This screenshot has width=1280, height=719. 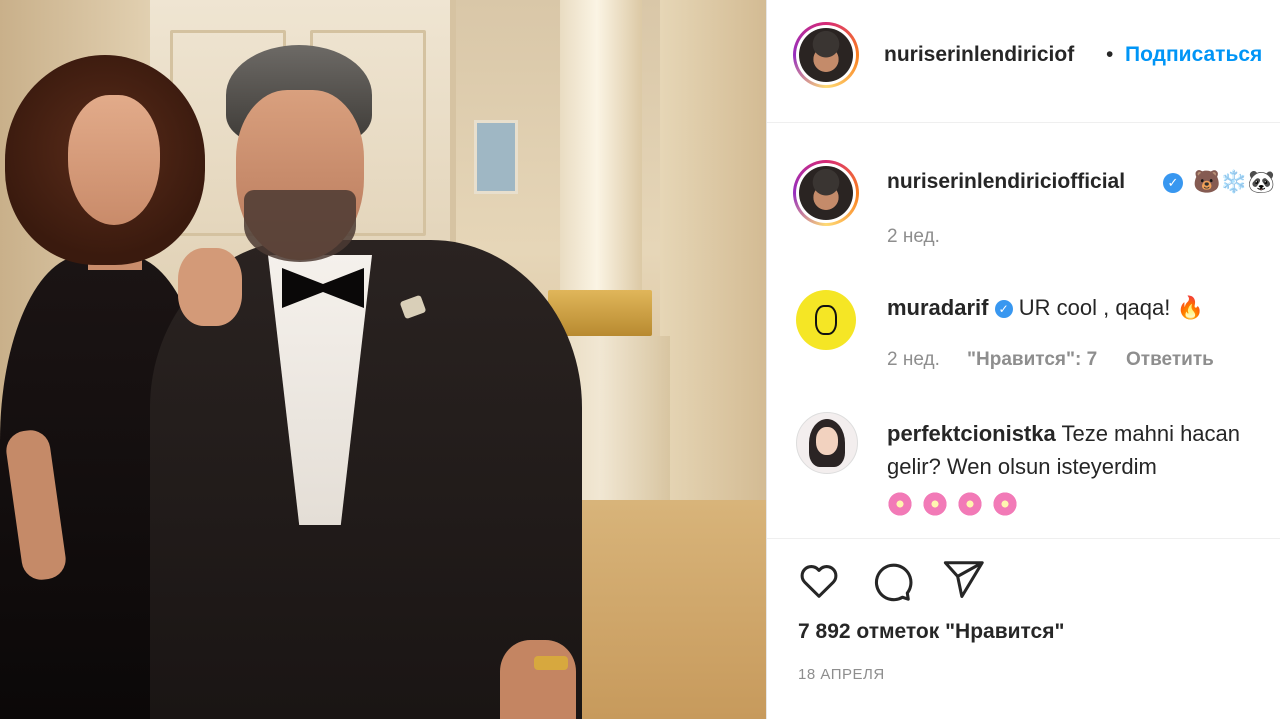 I want to click on avatar-face, so click(x=827, y=441).